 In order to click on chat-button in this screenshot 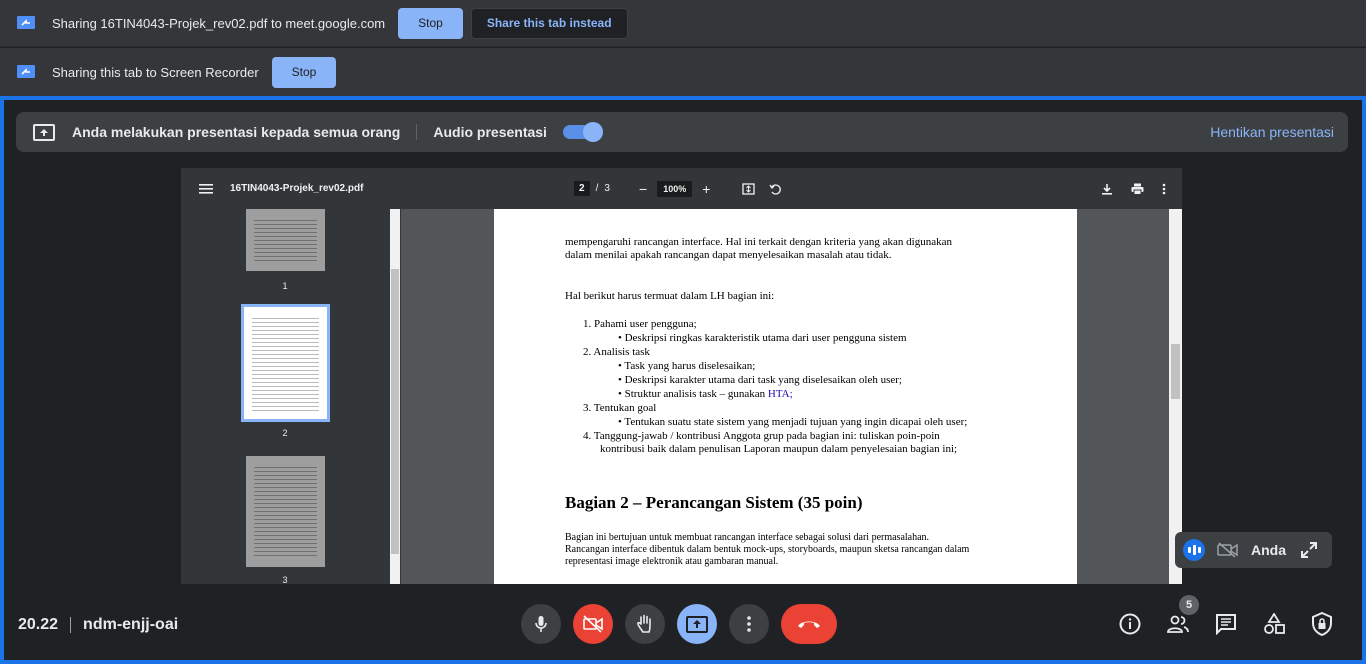, I will do `click(1226, 624)`.